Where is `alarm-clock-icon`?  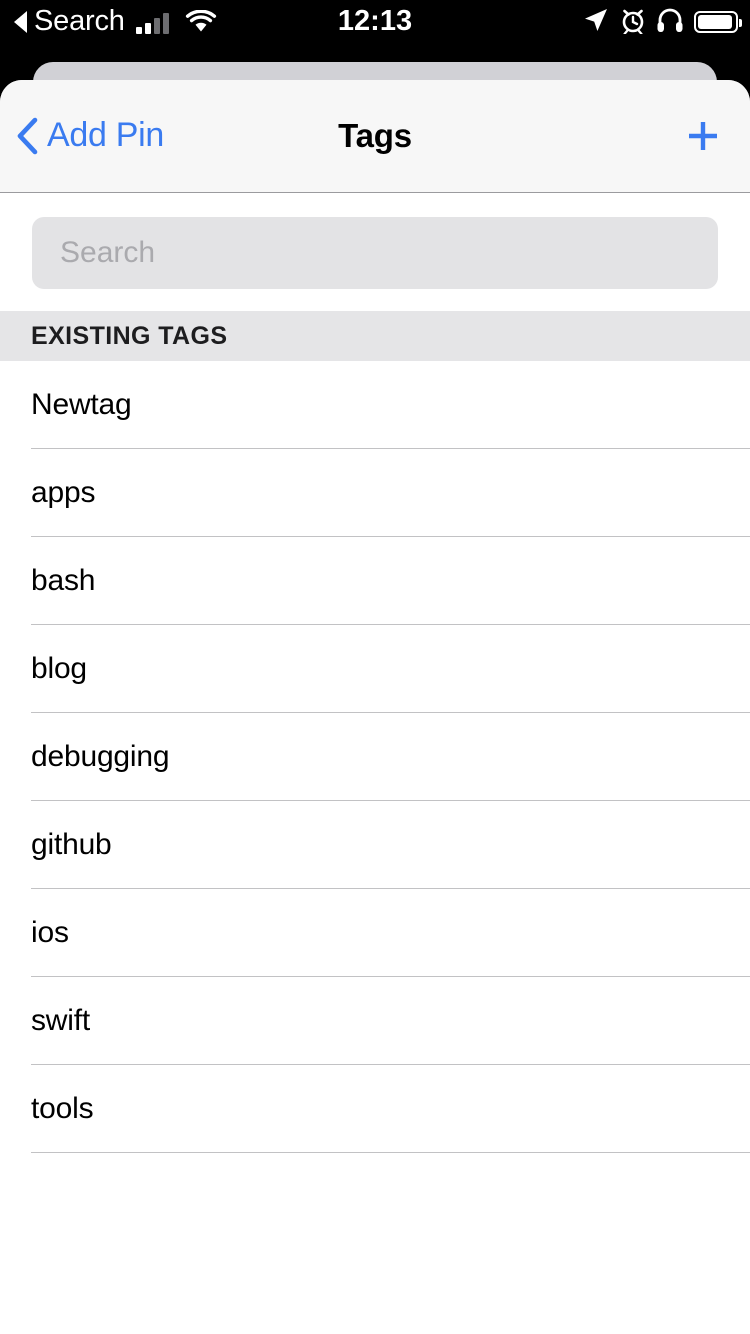
alarm-clock-icon is located at coordinates (633, 22).